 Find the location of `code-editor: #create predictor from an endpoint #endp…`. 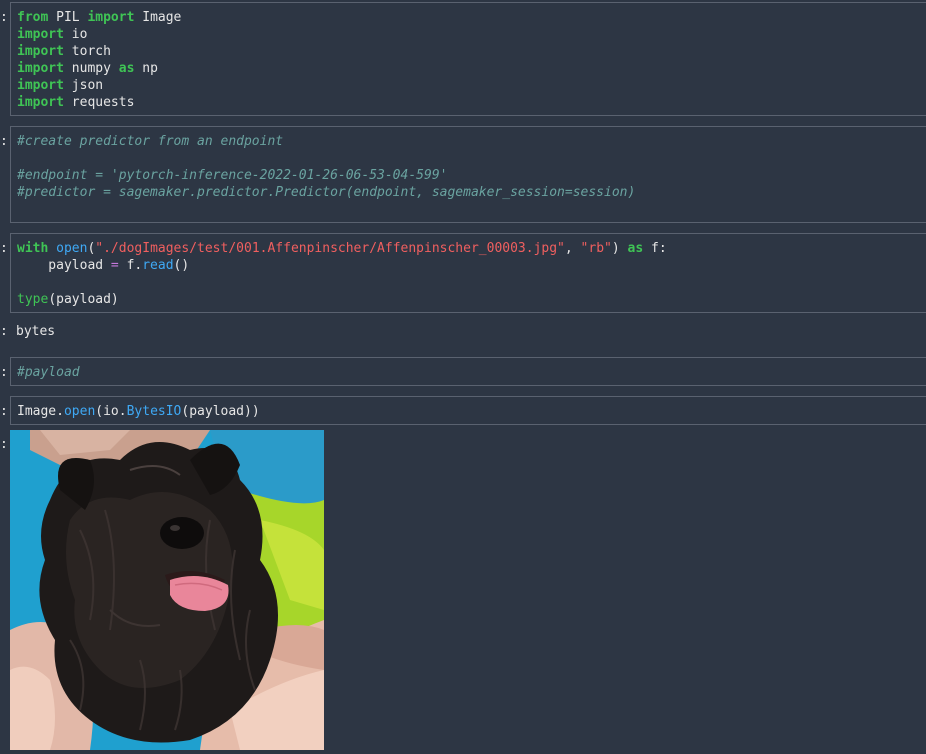

code-editor: #create predictor from an endpoint #endp… is located at coordinates (468, 164).